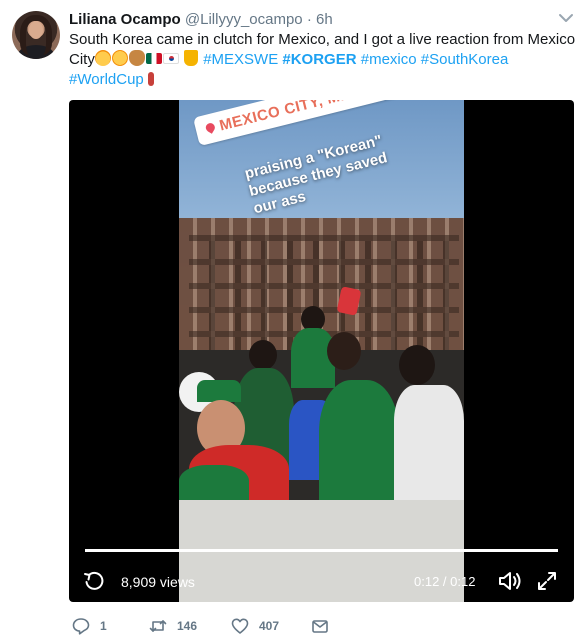 This screenshot has height=641, width=586. I want to click on tweet-header: Liliana Ocampo @Lillyyy_ocampo · 6h, so click(201, 21).